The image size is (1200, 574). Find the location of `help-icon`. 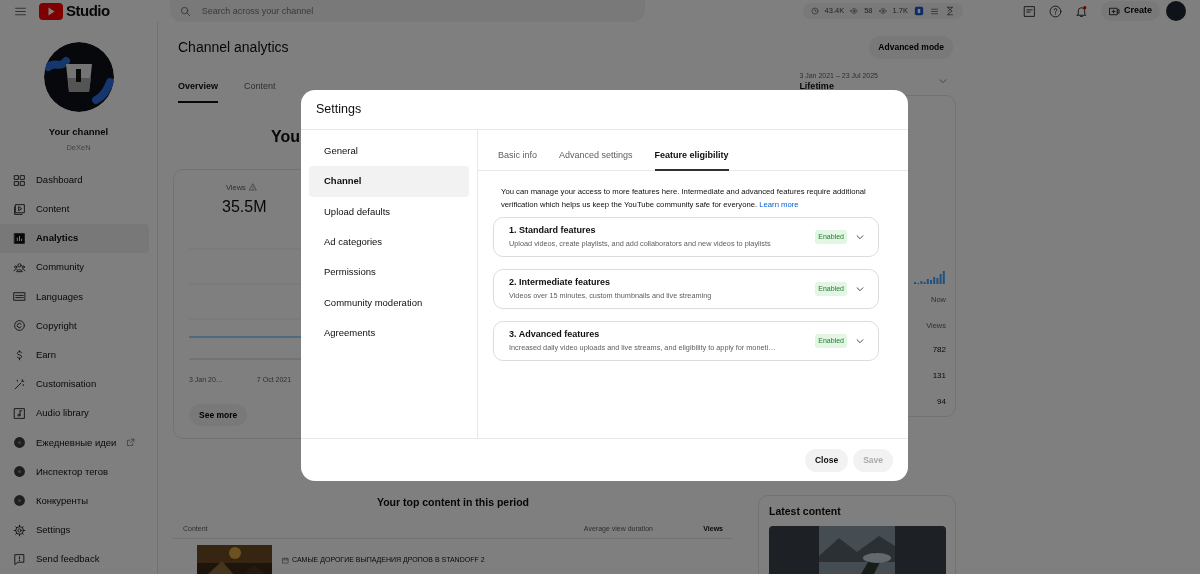

help-icon is located at coordinates (1055, 11).